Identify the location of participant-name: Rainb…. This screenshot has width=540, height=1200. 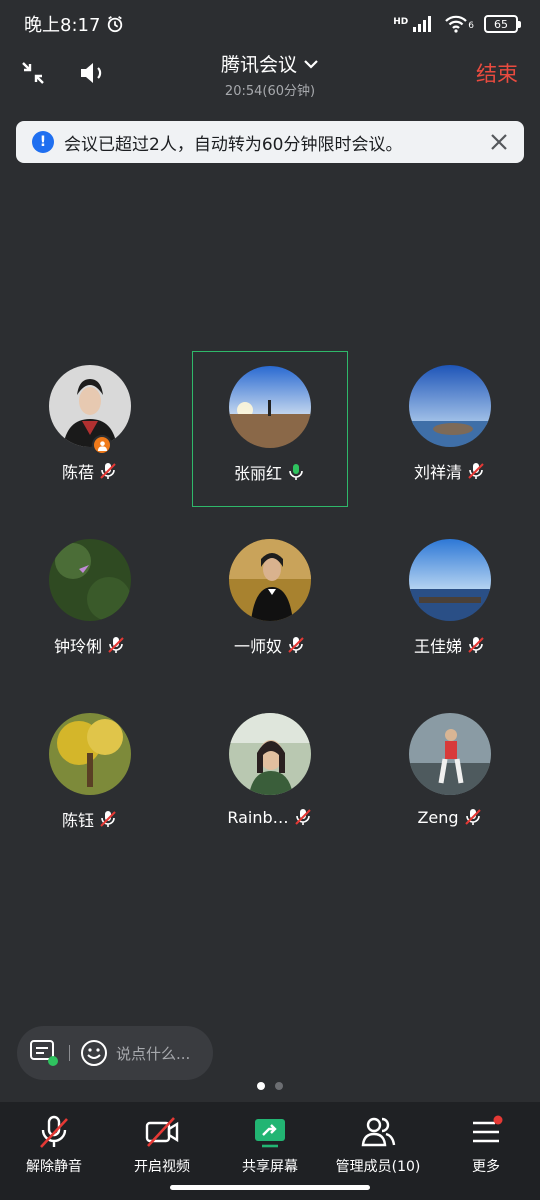
(258, 817).